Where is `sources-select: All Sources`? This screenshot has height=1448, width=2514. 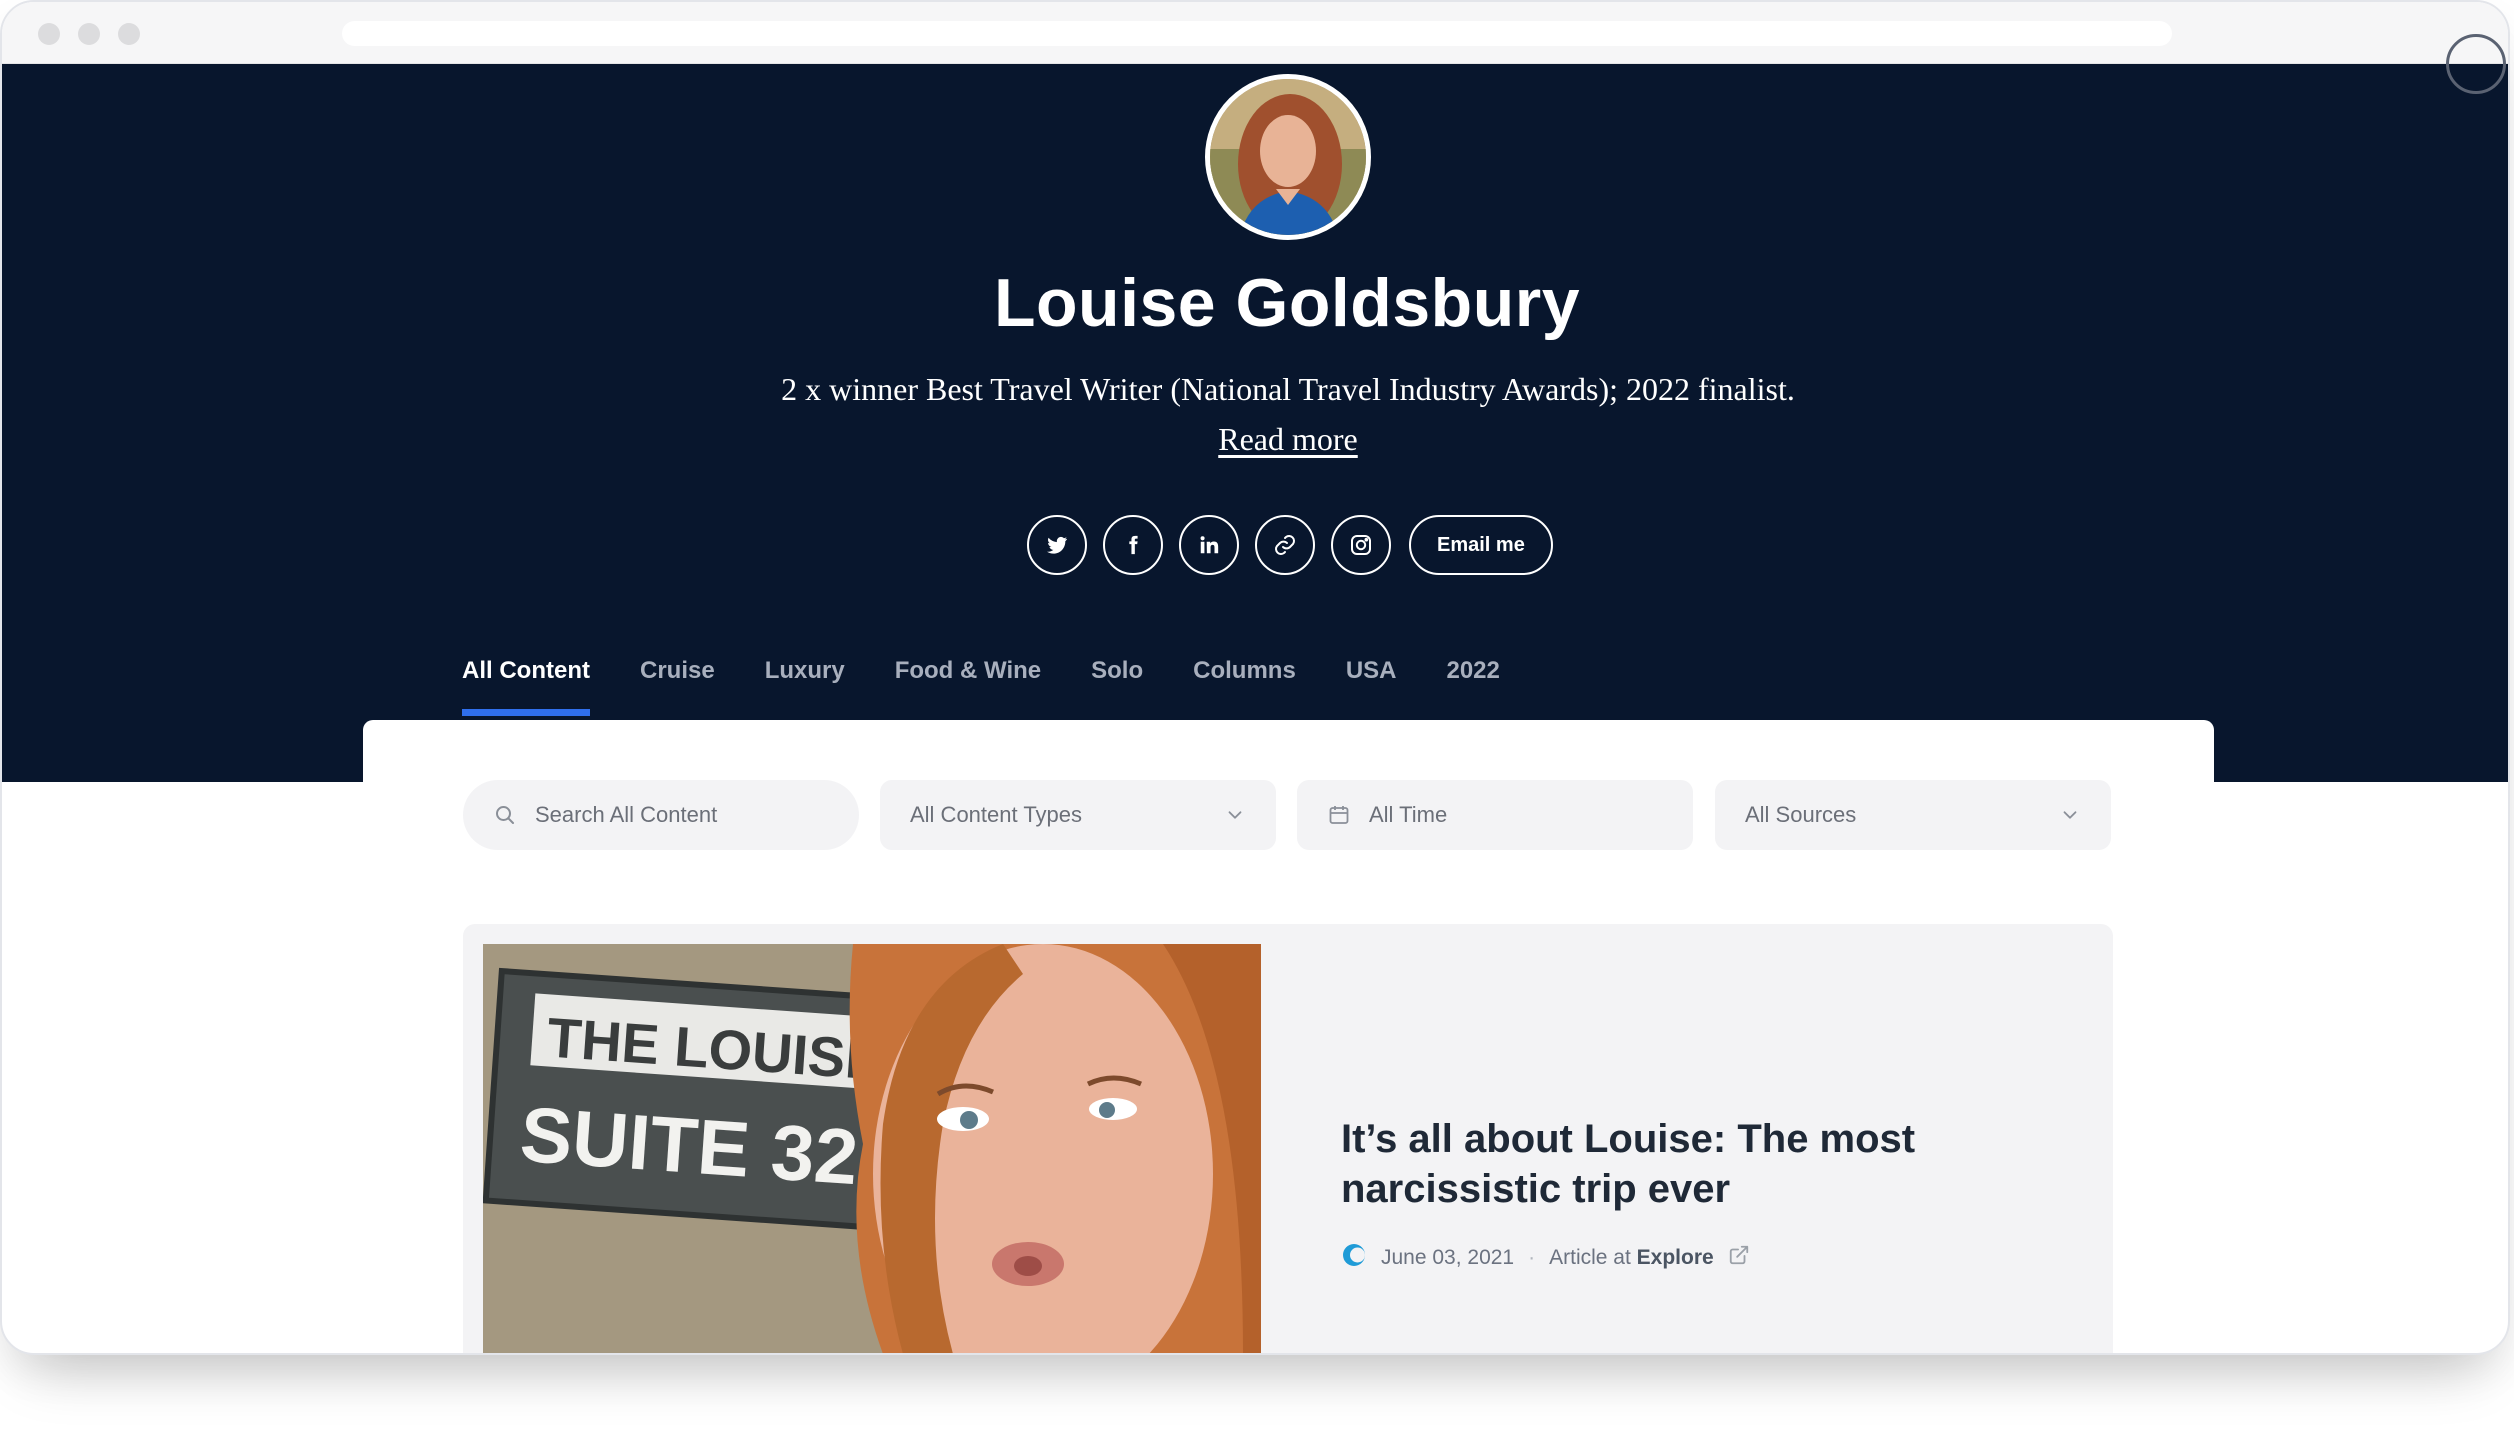
sources-select: All Sources is located at coordinates (1913, 815).